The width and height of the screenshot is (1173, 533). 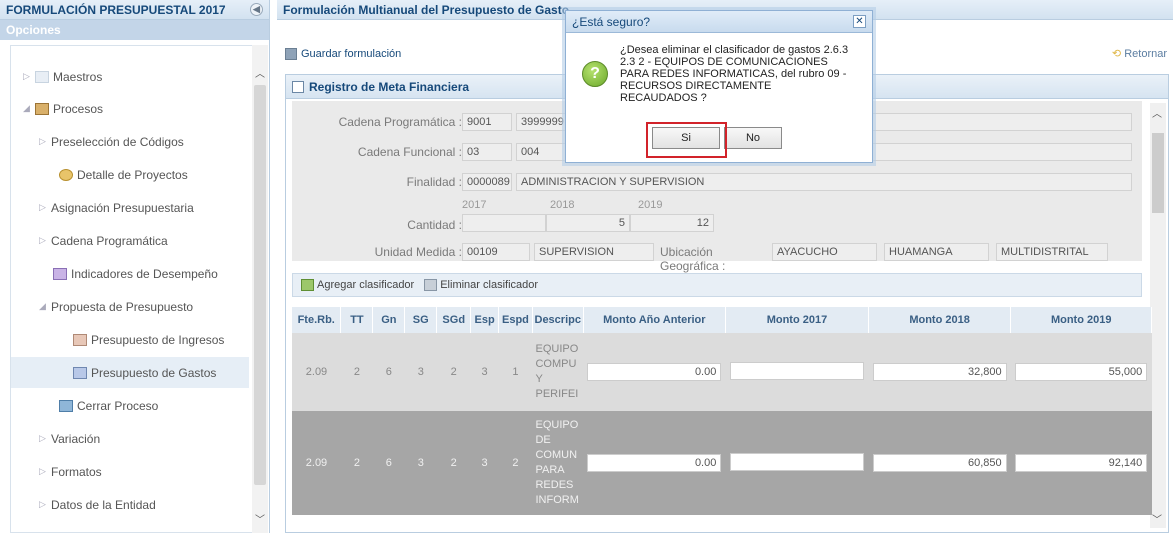 I want to click on close-icon: ✕, so click(x=859, y=21).